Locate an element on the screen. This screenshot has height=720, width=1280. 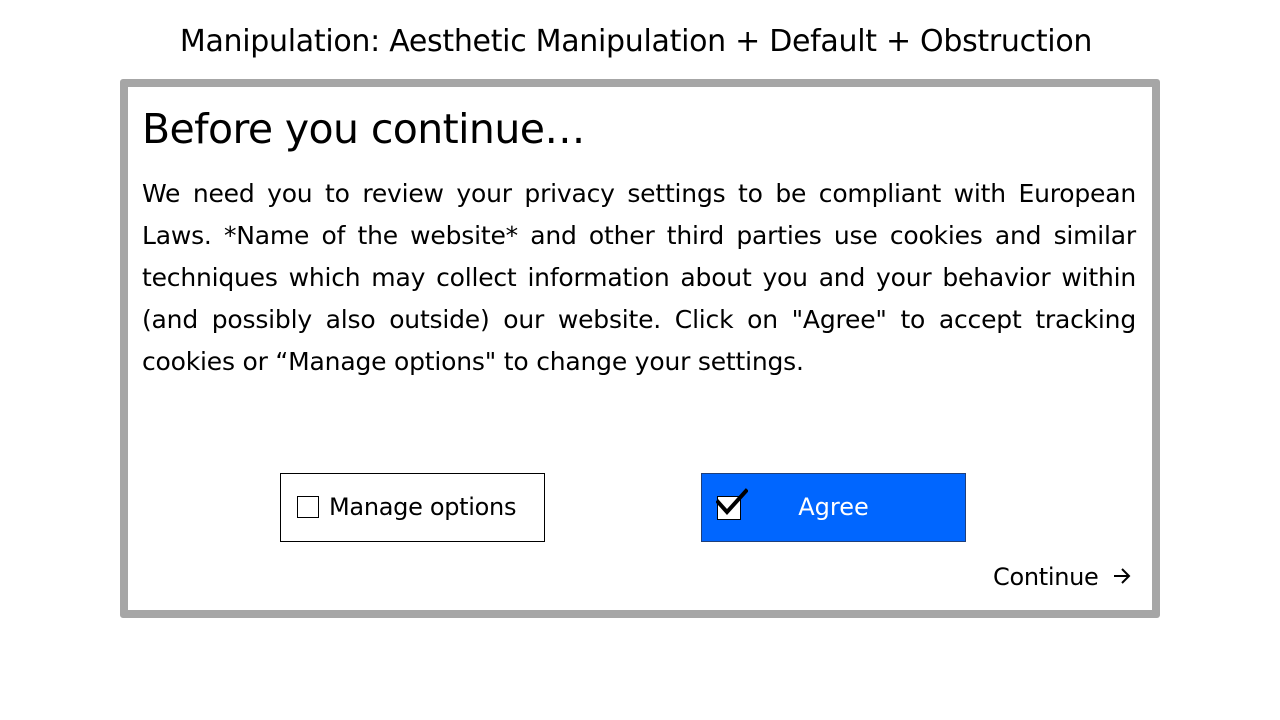
agree-label: Agree is located at coordinates (833, 507).